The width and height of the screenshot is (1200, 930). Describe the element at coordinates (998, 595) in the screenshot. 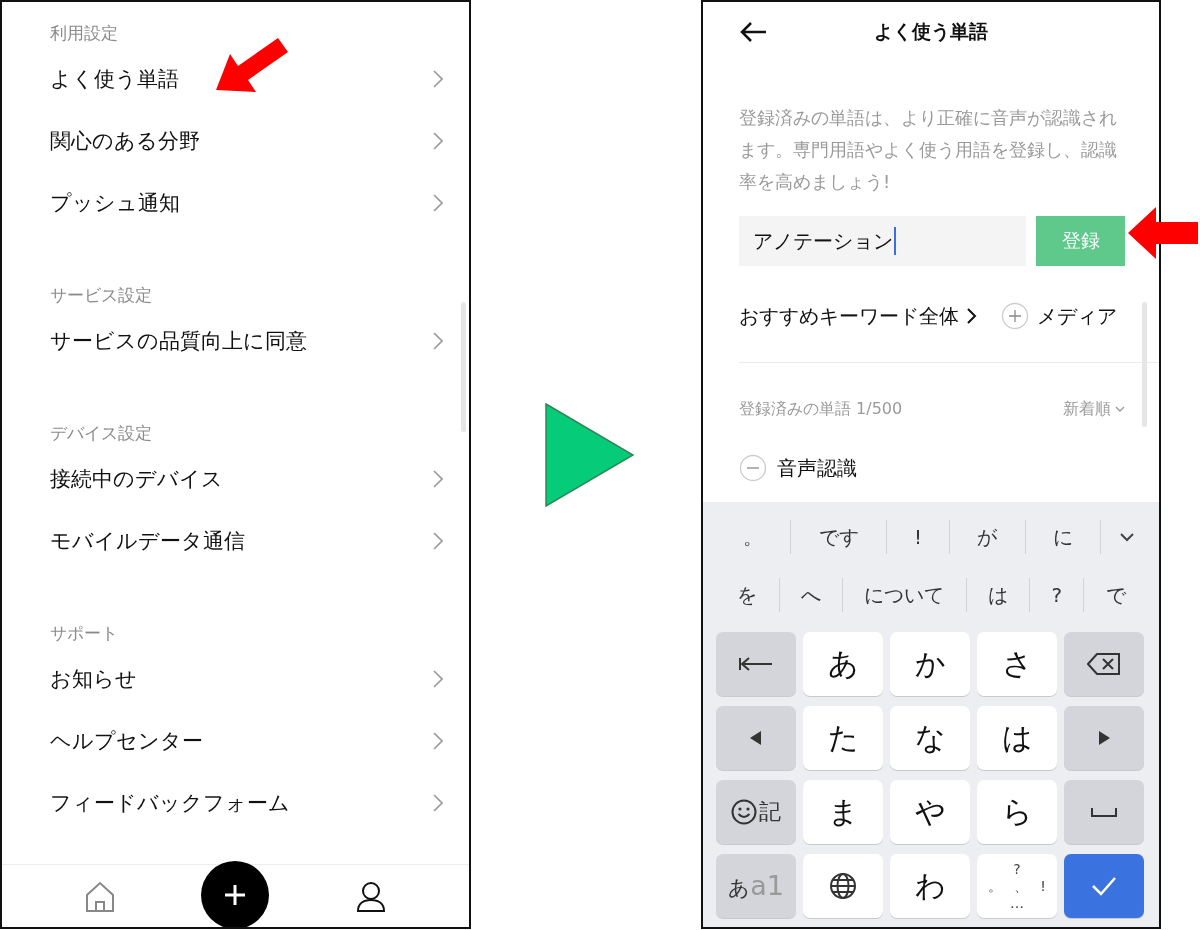

I see `candidate-word: は` at that location.